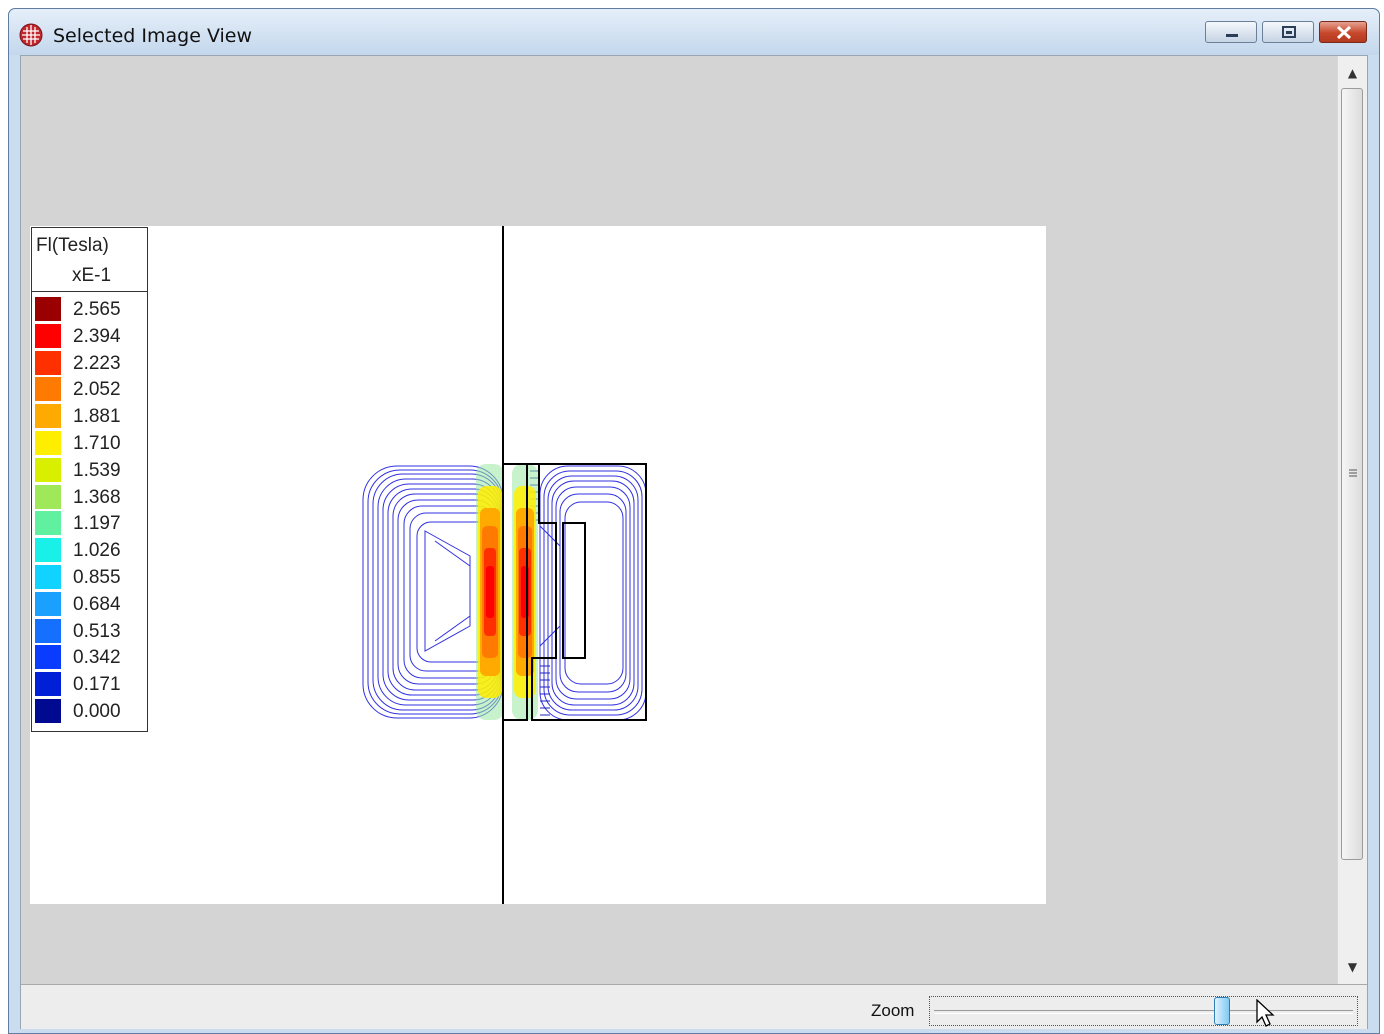 The height and width of the screenshot is (1034, 1384). What do you see at coordinates (97, 417) in the screenshot?
I see `legend-value: 1.881` at bounding box center [97, 417].